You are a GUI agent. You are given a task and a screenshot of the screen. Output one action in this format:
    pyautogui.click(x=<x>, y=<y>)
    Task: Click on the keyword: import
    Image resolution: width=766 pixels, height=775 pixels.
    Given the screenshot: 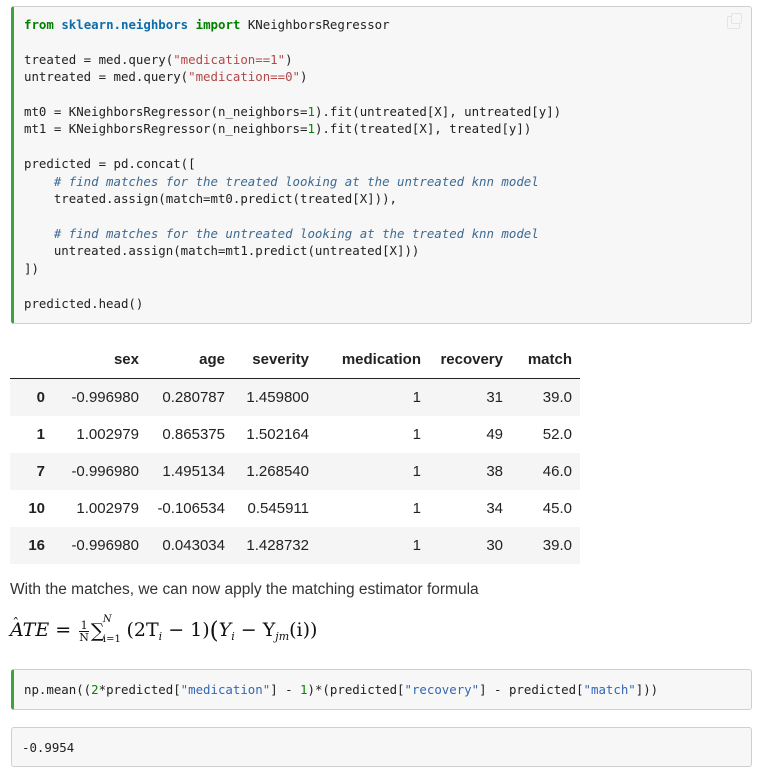 What is the action you would take?
    pyautogui.click(x=218, y=24)
    